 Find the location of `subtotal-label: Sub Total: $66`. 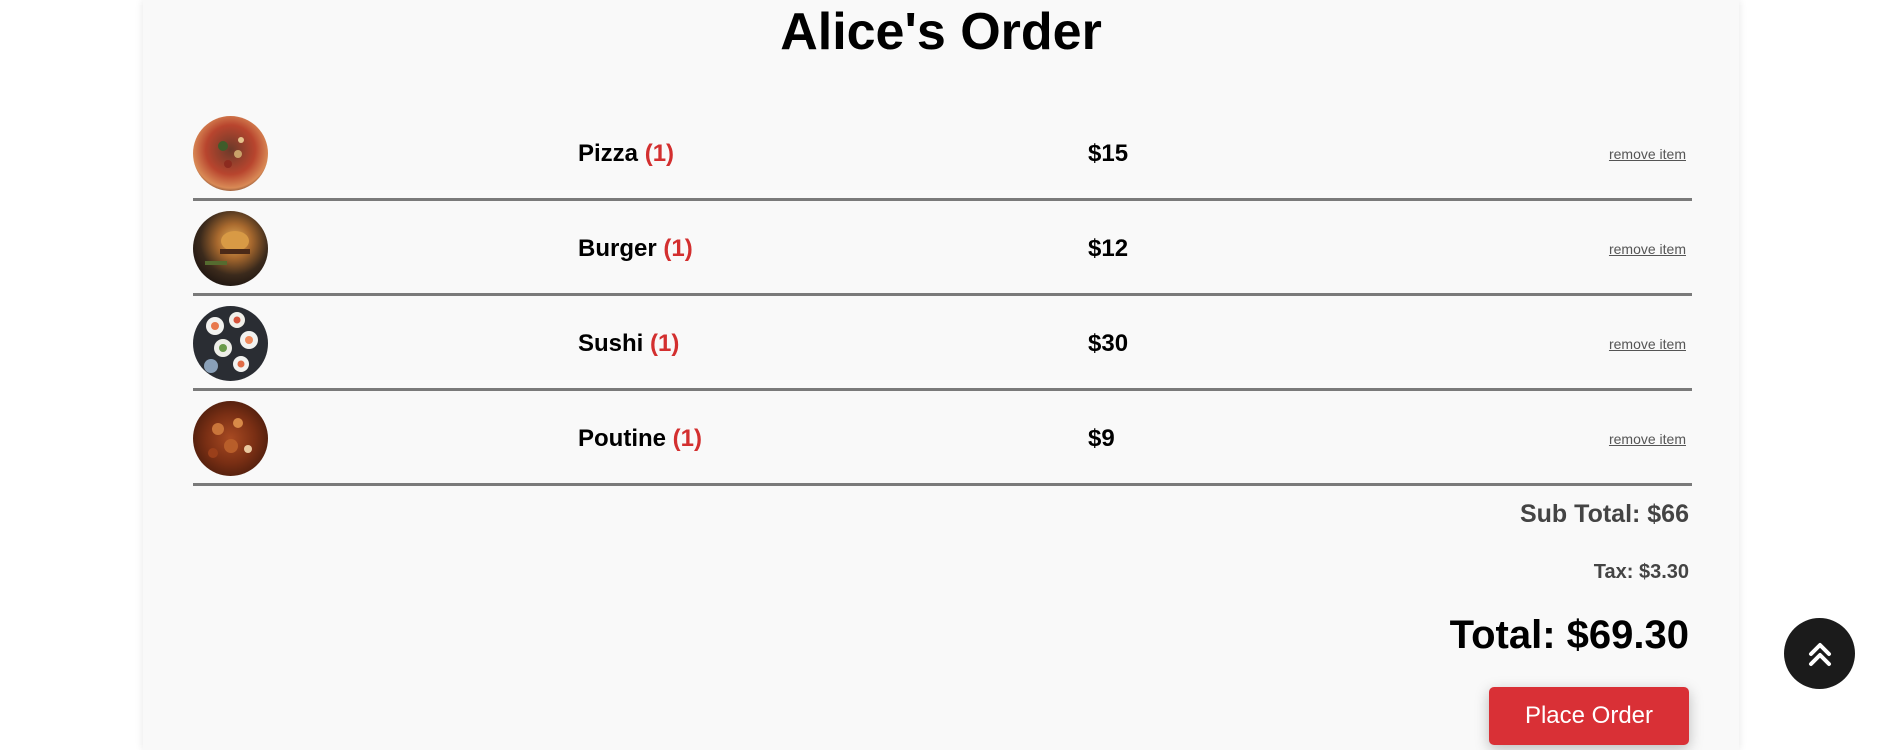

subtotal-label: Sub Total: $66 is located at coordinates (1604, 514).